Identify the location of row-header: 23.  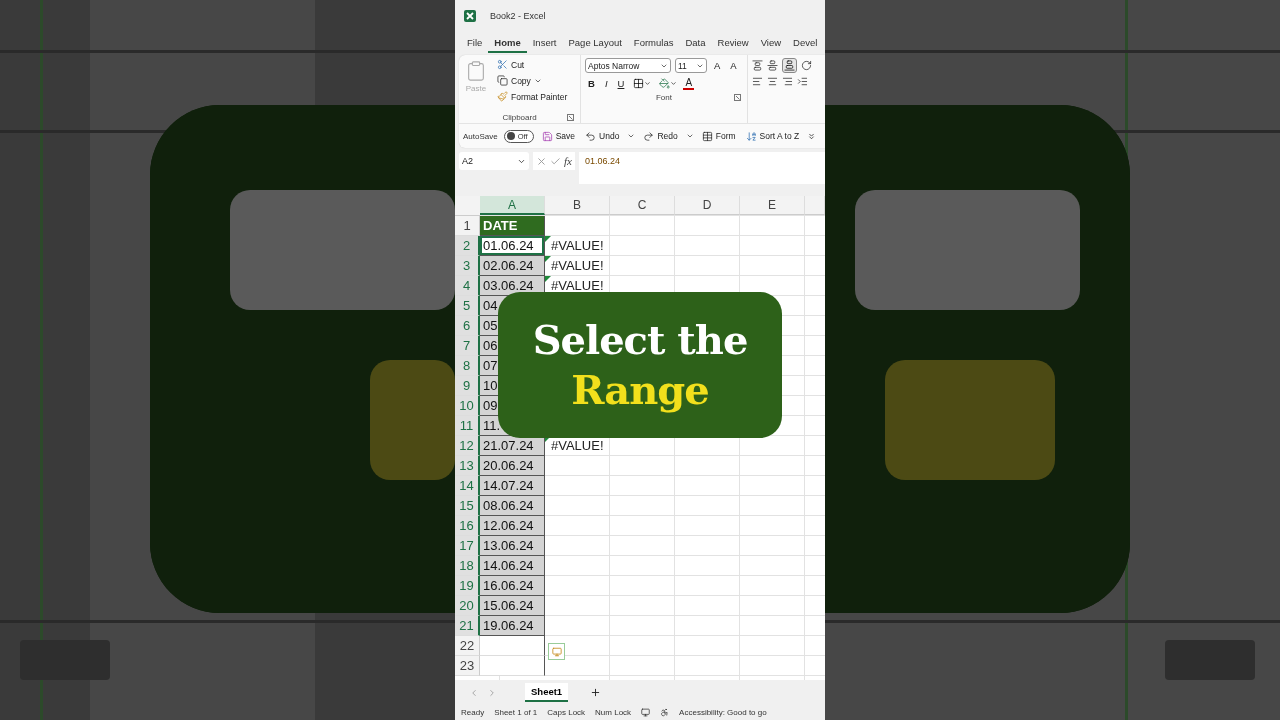
(467, 666).